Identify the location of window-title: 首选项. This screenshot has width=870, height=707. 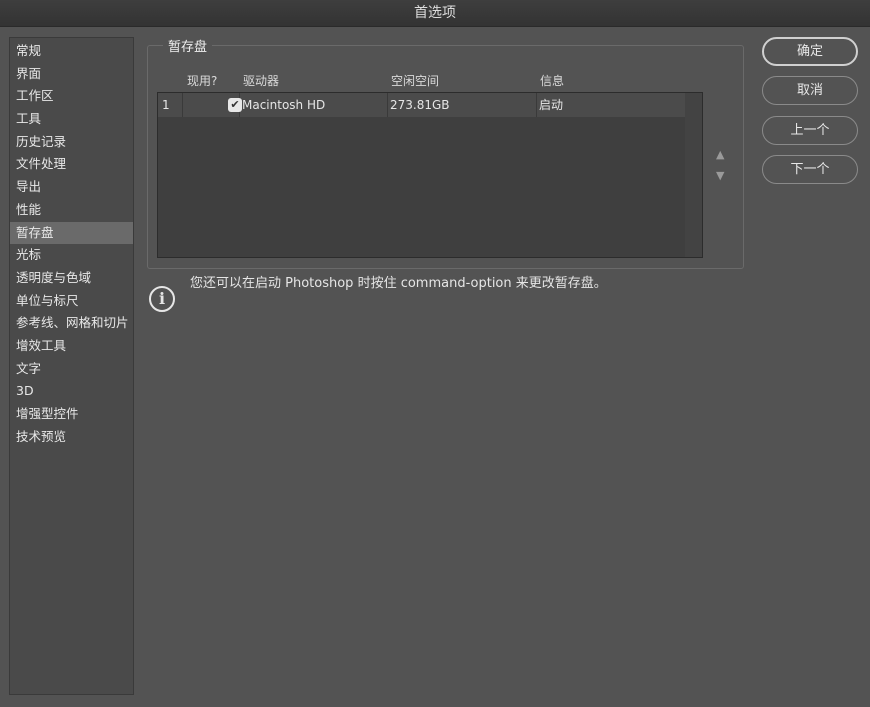
(435, 13).